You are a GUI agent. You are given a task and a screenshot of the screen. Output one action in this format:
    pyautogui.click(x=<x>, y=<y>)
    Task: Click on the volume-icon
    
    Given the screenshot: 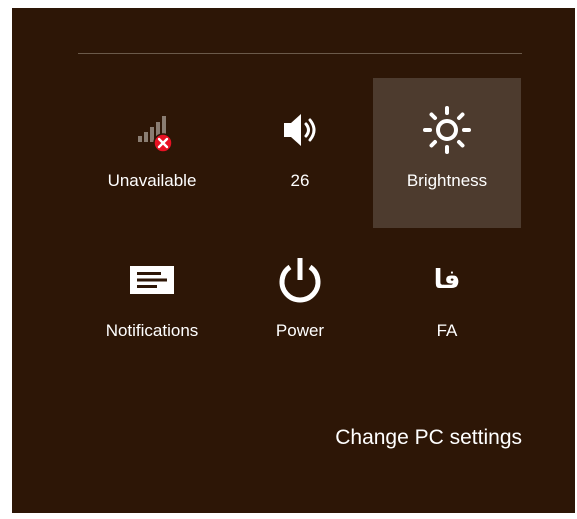 What is the action you would take?
    pyautogui.click(x=300, y=130)
    